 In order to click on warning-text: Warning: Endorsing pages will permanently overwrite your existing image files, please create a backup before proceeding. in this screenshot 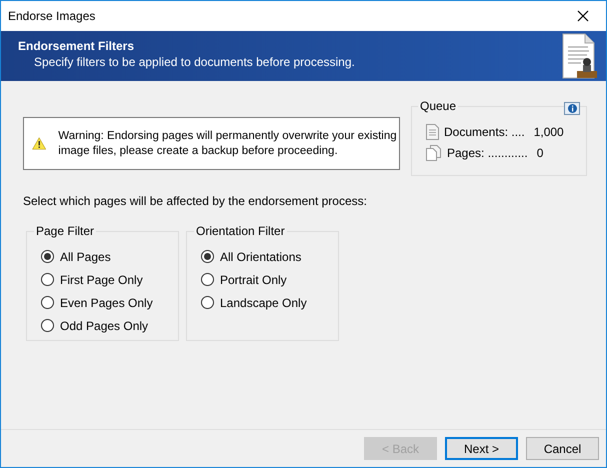, I will do `click(228, 143)`.